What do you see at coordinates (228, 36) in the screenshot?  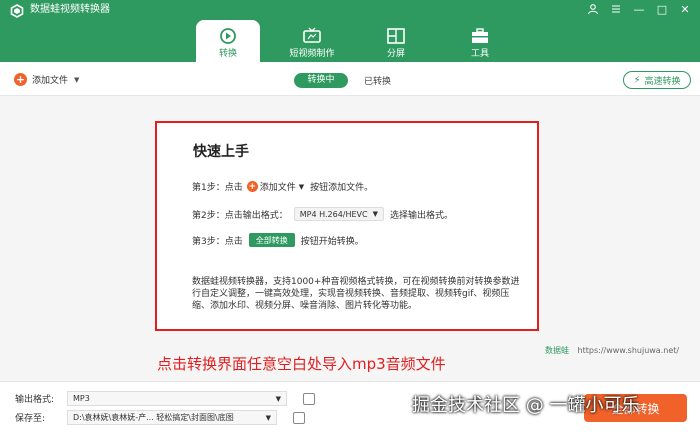 I see `convert-icon` at bounding box center [228, 36].